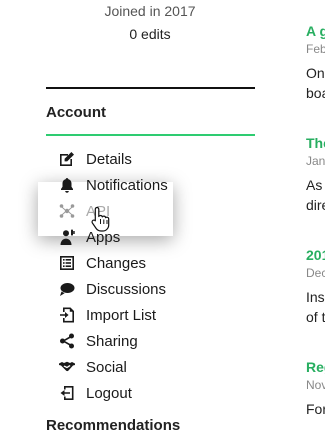 The height and width of the screenshot is (434, 325). Describe the element at coordinates (315, 195) in the screenshot. I see `feed-item-body: As dire` at that location.